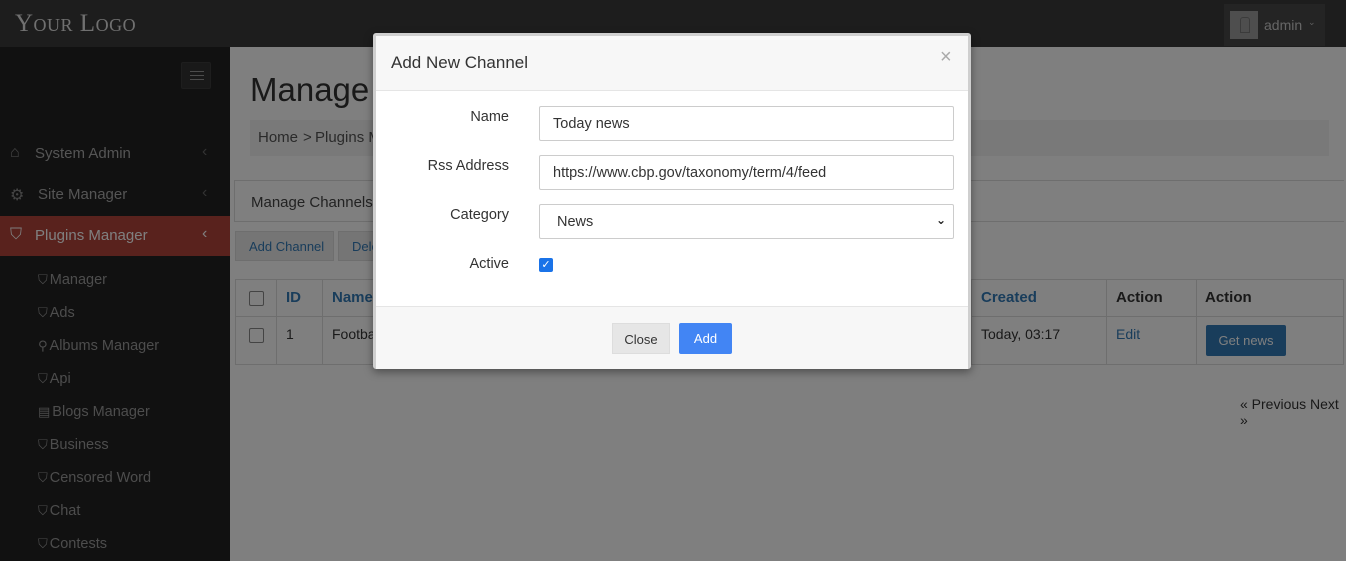 The width and height of the screenshot is (1346, 561). I want to click on name-field: Today news, so click(746, 123).